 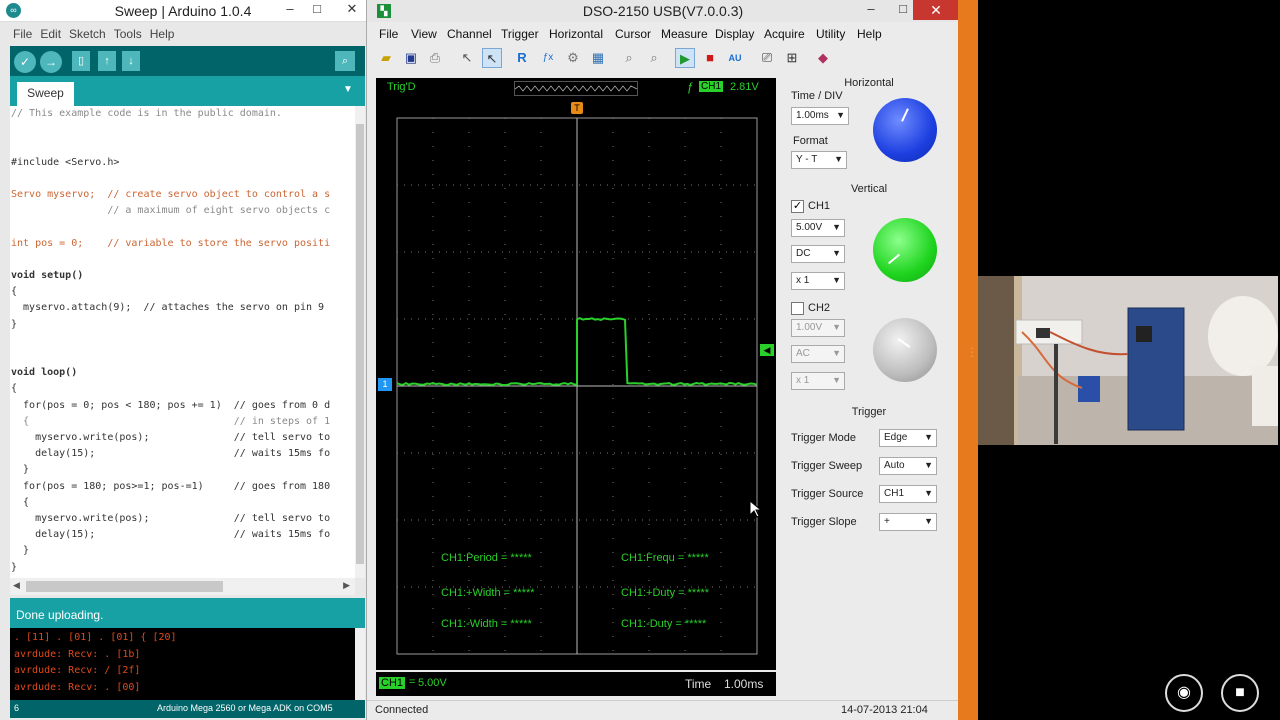 What do you see at coordinates (684, 34) in the screenshot?
I see `menu-measure: Measure` at bounding box center [684, 34].